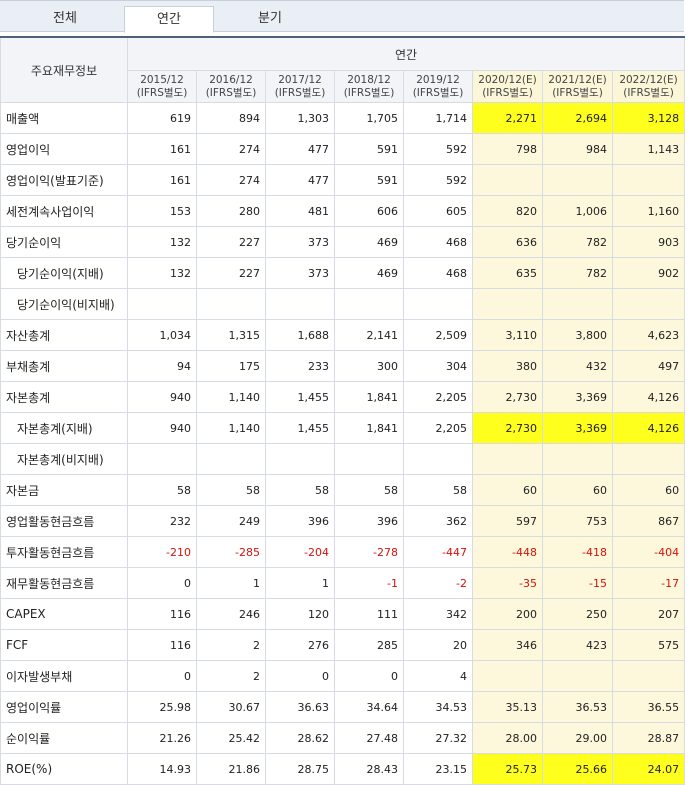 This screenshot has width=690, height=785. What do you see at coordinates (64, 211) in the screenshot?
I see `row-label: 세전계속사업이익` at bounding box center [64, 211].